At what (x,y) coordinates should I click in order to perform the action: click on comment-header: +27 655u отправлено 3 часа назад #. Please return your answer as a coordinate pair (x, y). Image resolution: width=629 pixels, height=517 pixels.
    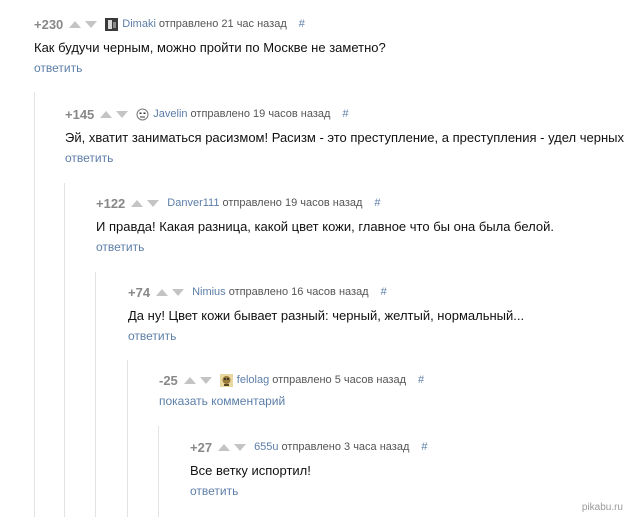
    Looking at the image, I should click on (309, 447).